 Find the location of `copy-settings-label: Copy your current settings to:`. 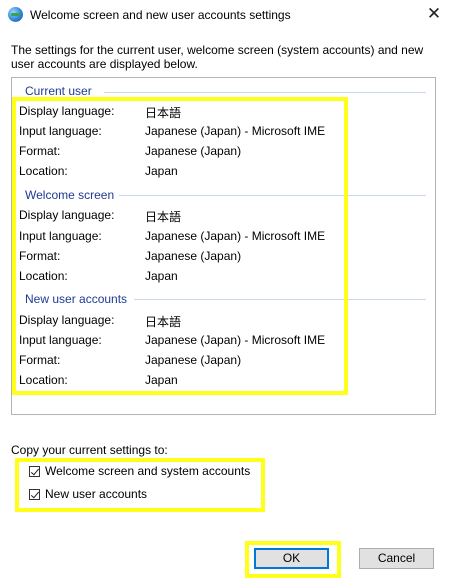

copy-settings-label: Copy your current settings to: is located at coordinates (89, 450).